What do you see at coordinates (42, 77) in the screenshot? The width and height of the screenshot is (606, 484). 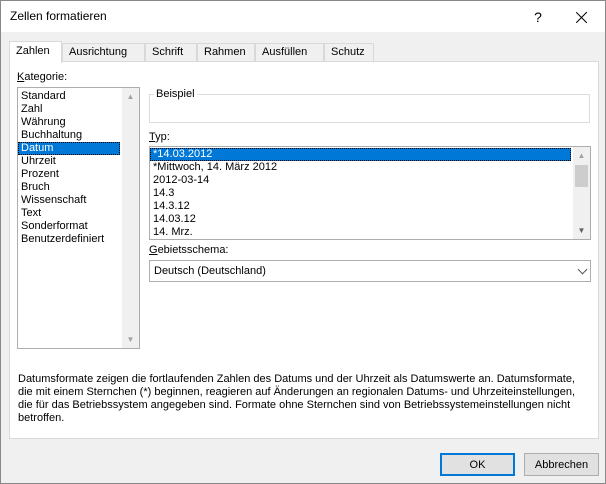 I see `kategorie-label: Kategorie:` at bounding box center [42, 77].